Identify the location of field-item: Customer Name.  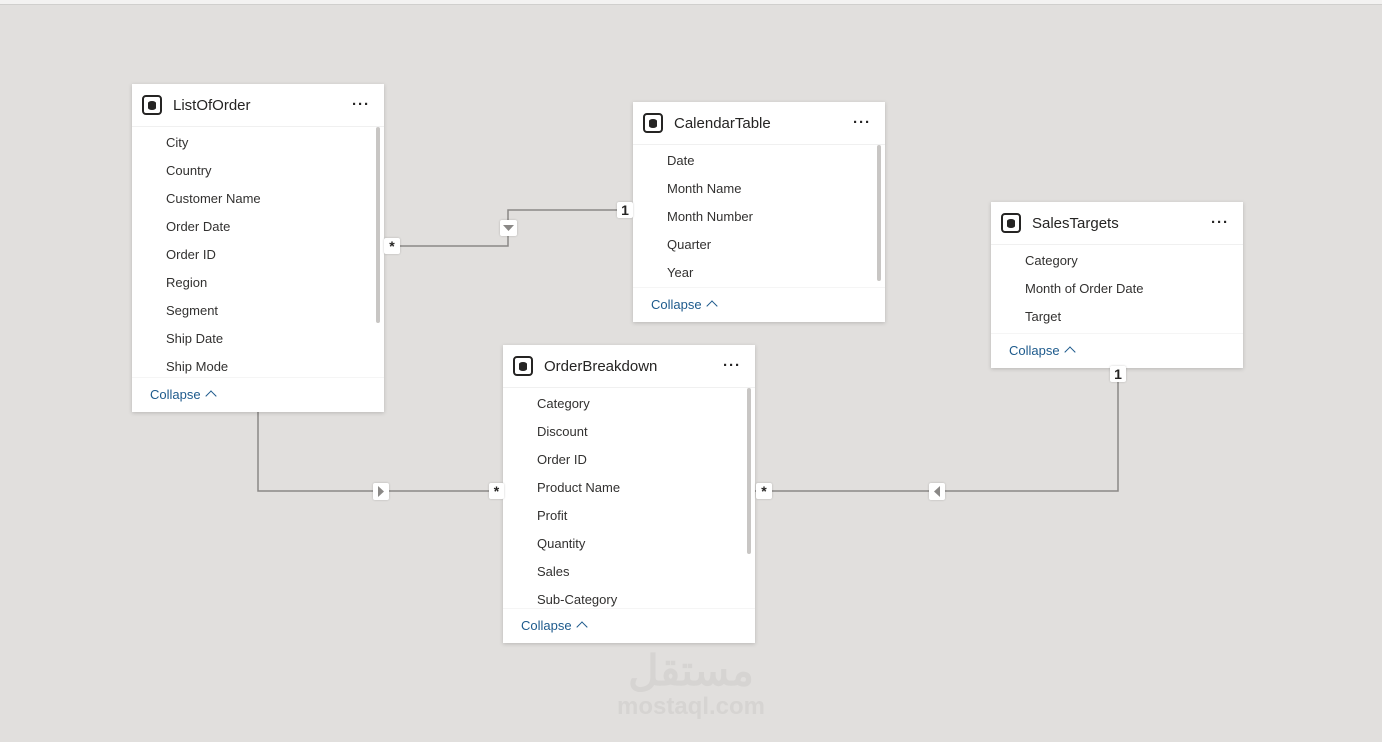
(258, 199).